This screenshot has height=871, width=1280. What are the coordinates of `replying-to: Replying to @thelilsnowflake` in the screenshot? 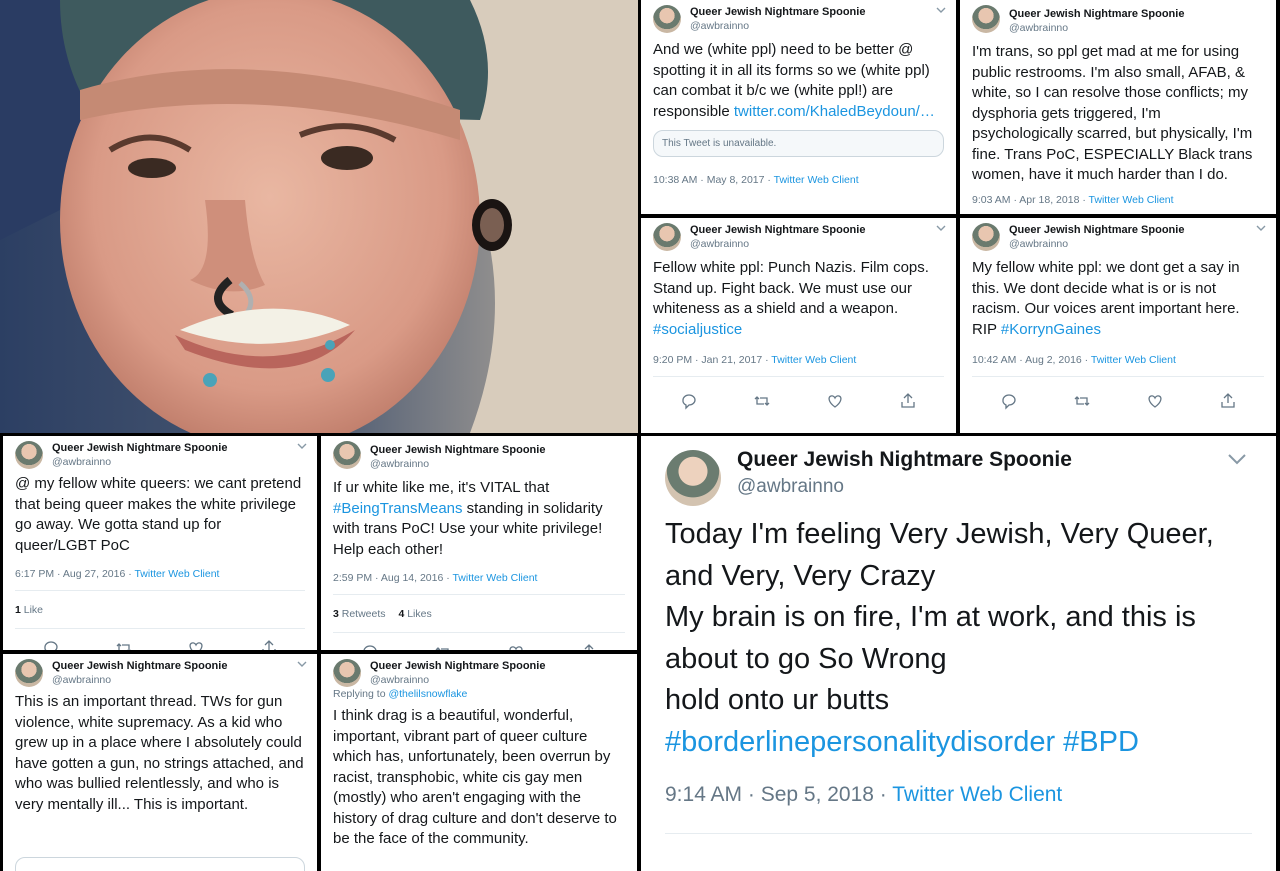 It's located at (400, 694).